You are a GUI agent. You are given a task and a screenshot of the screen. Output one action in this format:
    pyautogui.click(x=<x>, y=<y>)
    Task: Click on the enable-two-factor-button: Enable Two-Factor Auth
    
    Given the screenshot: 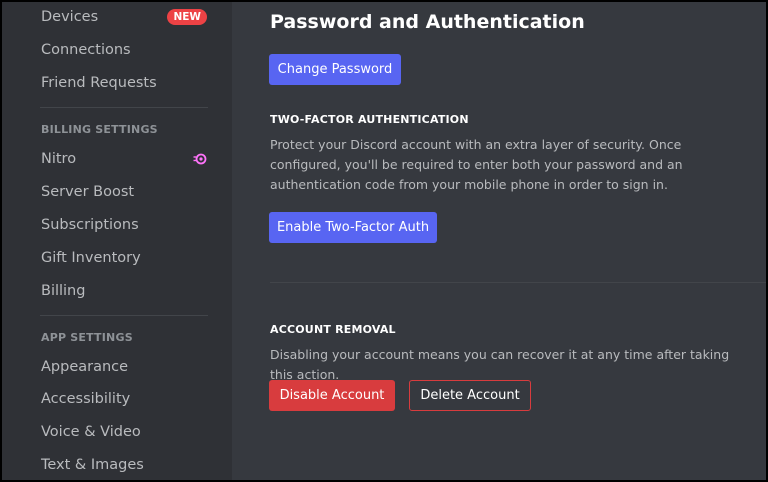 What is the action you would take?
    pyautogui.click(x=353, y=227)
    